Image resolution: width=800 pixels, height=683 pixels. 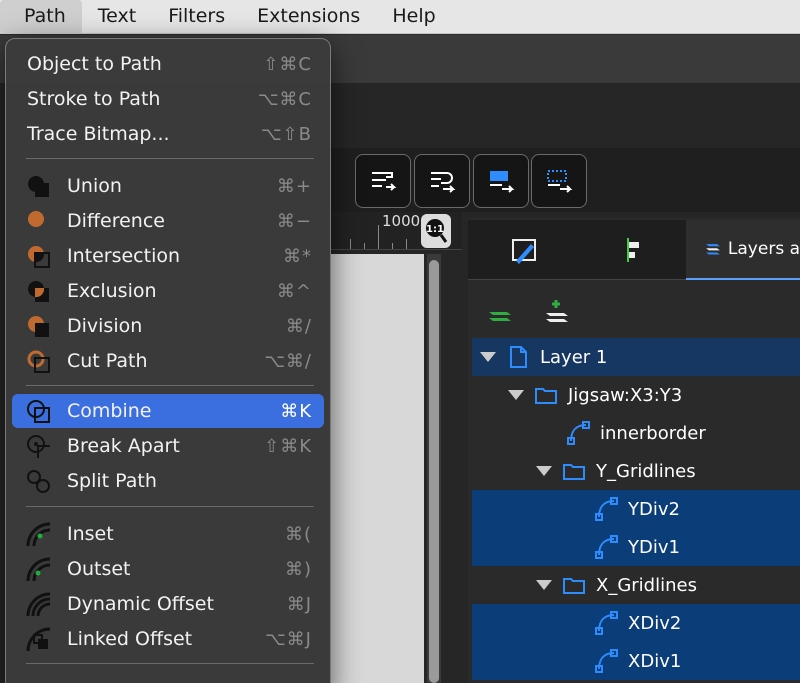 I want to click on tab-align, so click(x=632, y=250).